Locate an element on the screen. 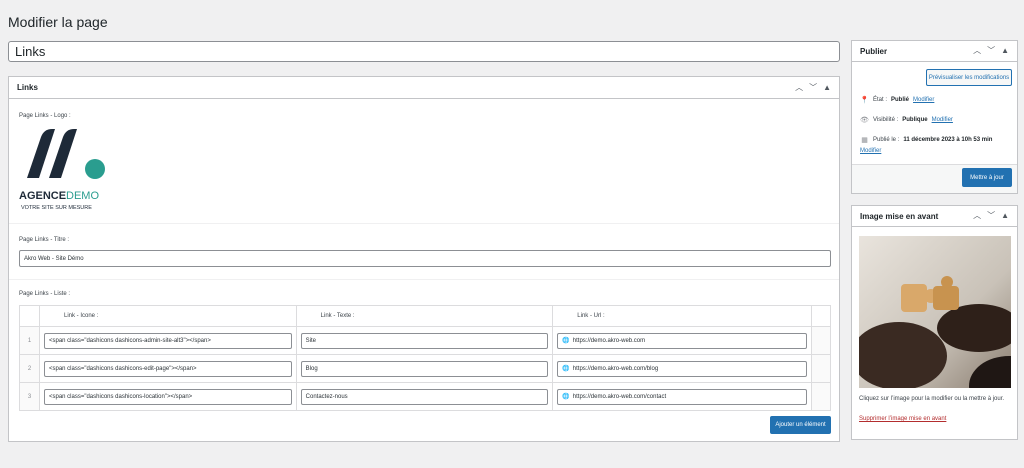  column-header-icon: Link - Icone : is located at coordinates (167, 316).